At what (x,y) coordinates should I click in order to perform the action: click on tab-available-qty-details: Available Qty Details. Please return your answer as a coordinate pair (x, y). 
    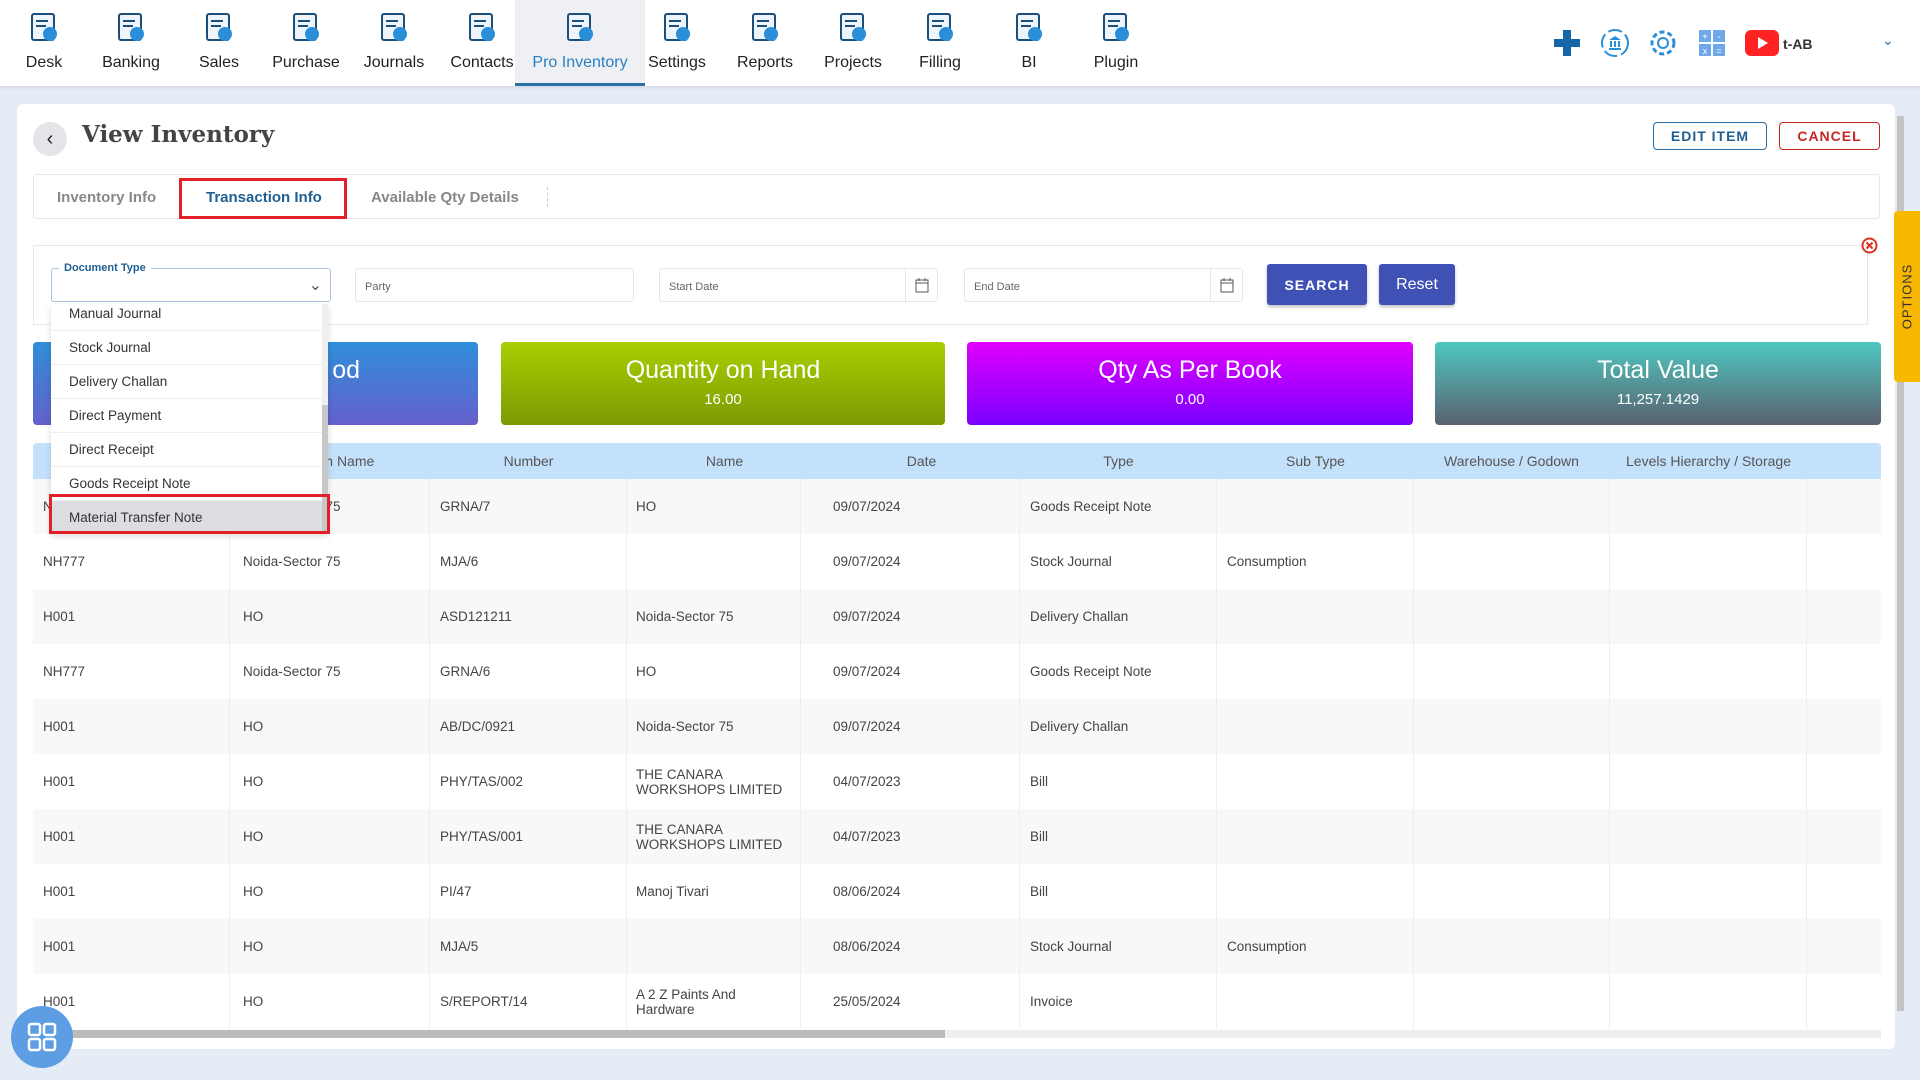
    Looking at the image, I should click on (445, 197).